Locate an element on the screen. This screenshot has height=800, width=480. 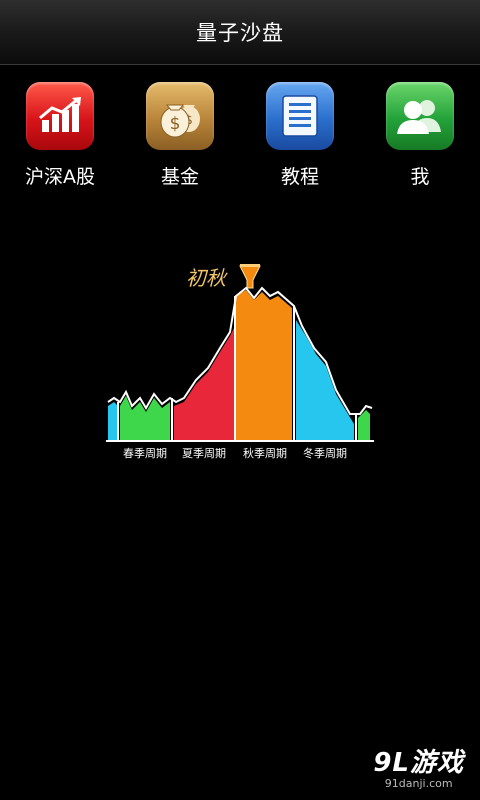
watermark: 9L游戏 91danji.com is located at coordinates (418, 766).